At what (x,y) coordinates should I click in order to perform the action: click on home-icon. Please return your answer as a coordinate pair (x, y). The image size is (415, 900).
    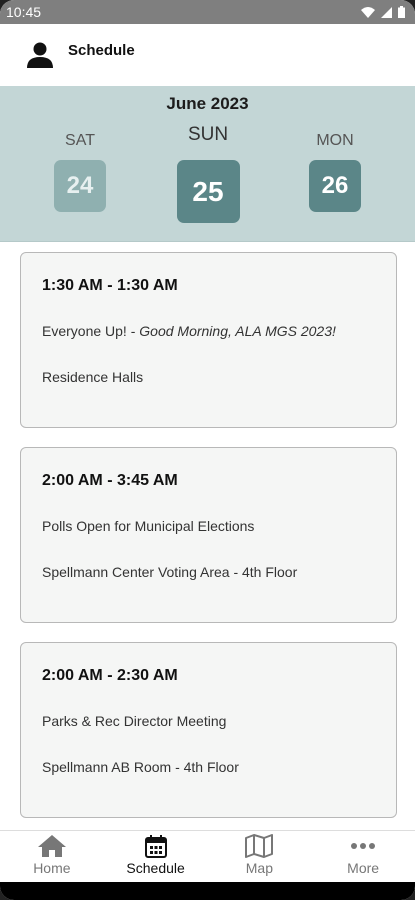
    Looking at the image, I should click on (52, 846).